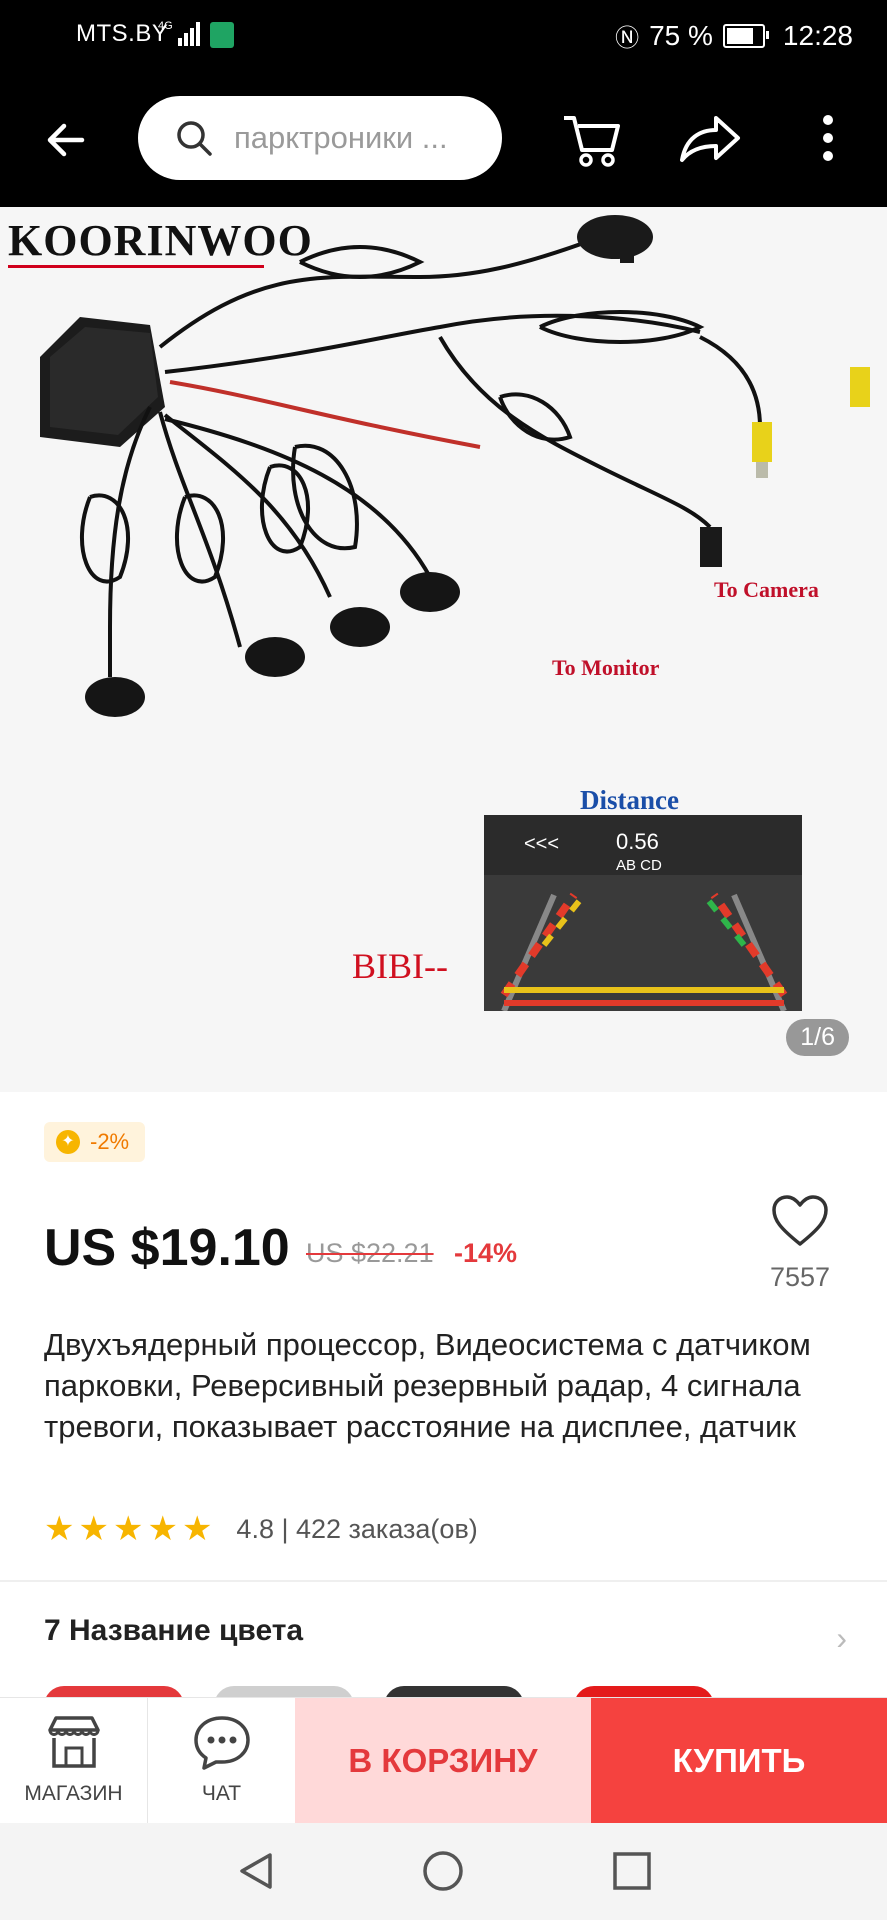  I want to click on original-price: US $22.21, so click(370, 1253).